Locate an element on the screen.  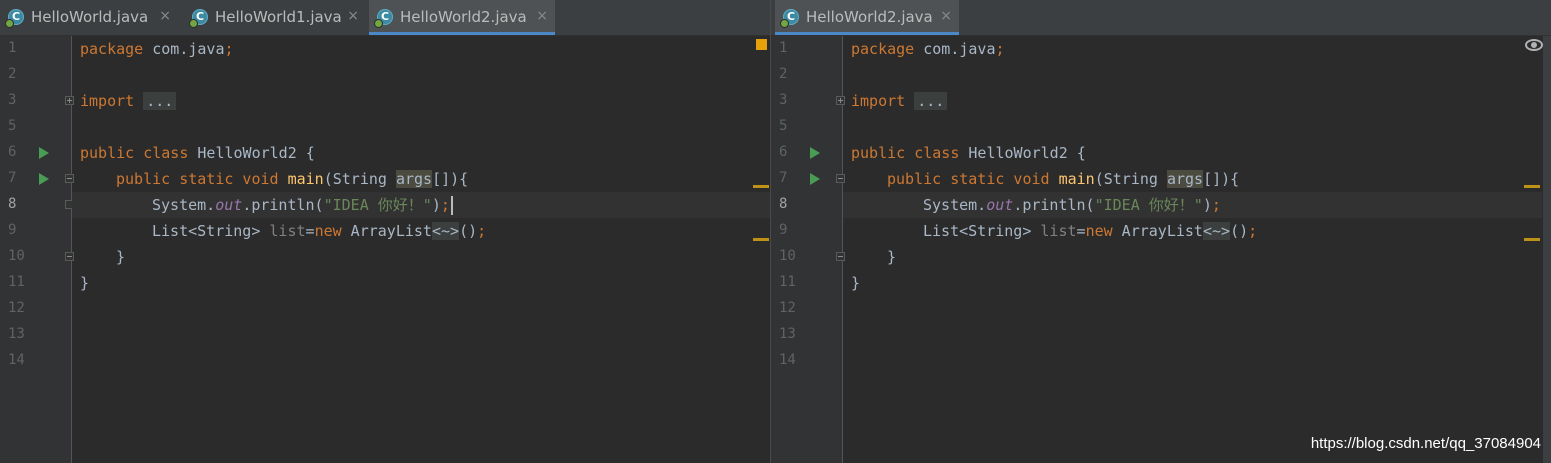
right-tool-strip is located at coordinates (1547, 249).